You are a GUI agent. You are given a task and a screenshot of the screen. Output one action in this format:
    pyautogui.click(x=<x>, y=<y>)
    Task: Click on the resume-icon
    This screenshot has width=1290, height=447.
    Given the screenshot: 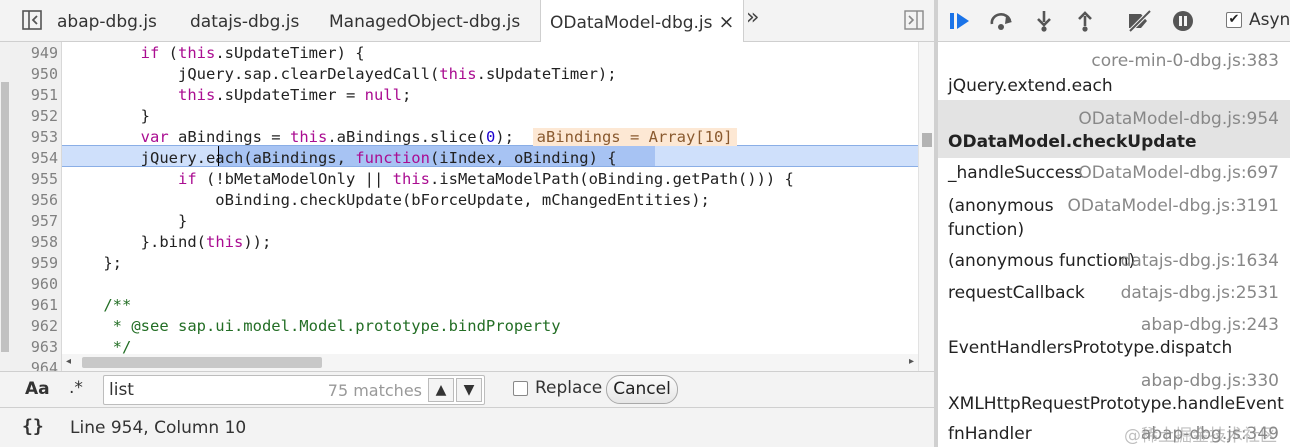 What is the action you would take?
    pyautogui.click(x=960, y=21)
    